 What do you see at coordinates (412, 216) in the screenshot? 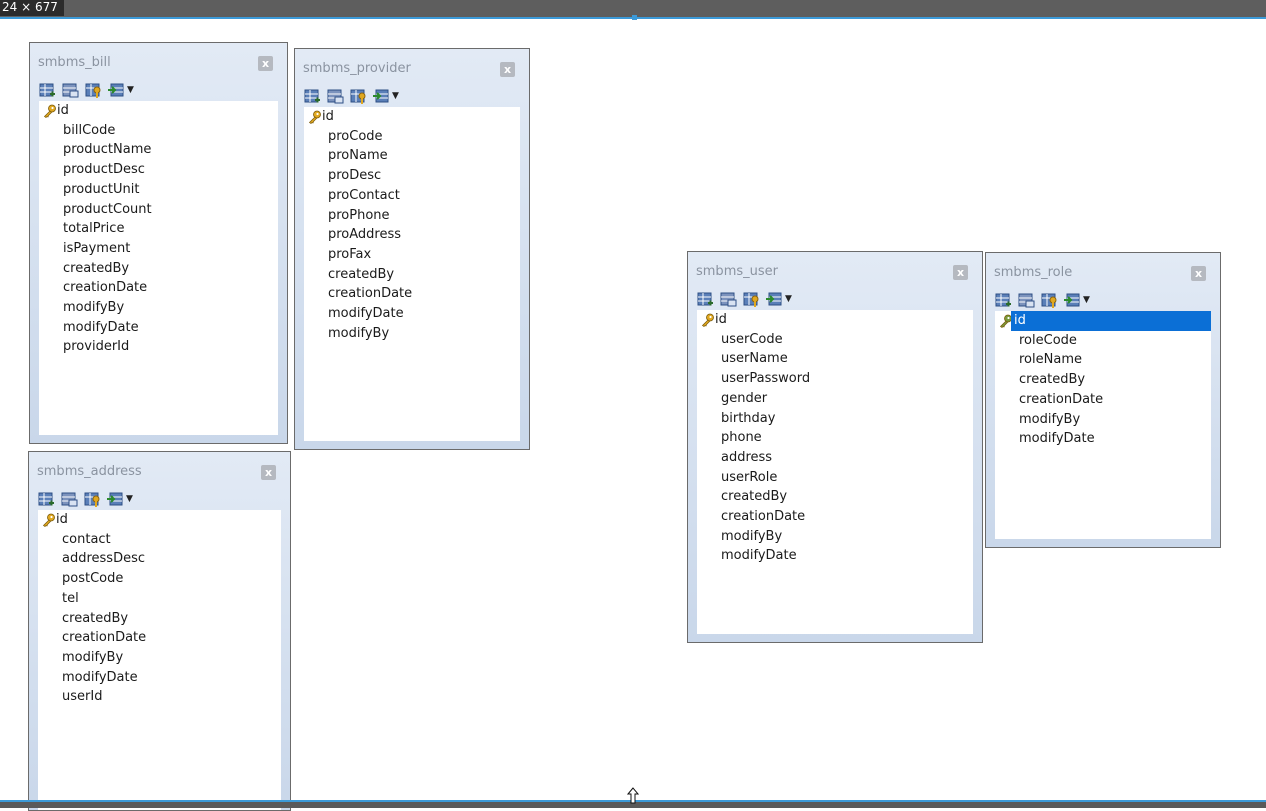
I see `field-row: proPhone` at bounding box center [412, 216].